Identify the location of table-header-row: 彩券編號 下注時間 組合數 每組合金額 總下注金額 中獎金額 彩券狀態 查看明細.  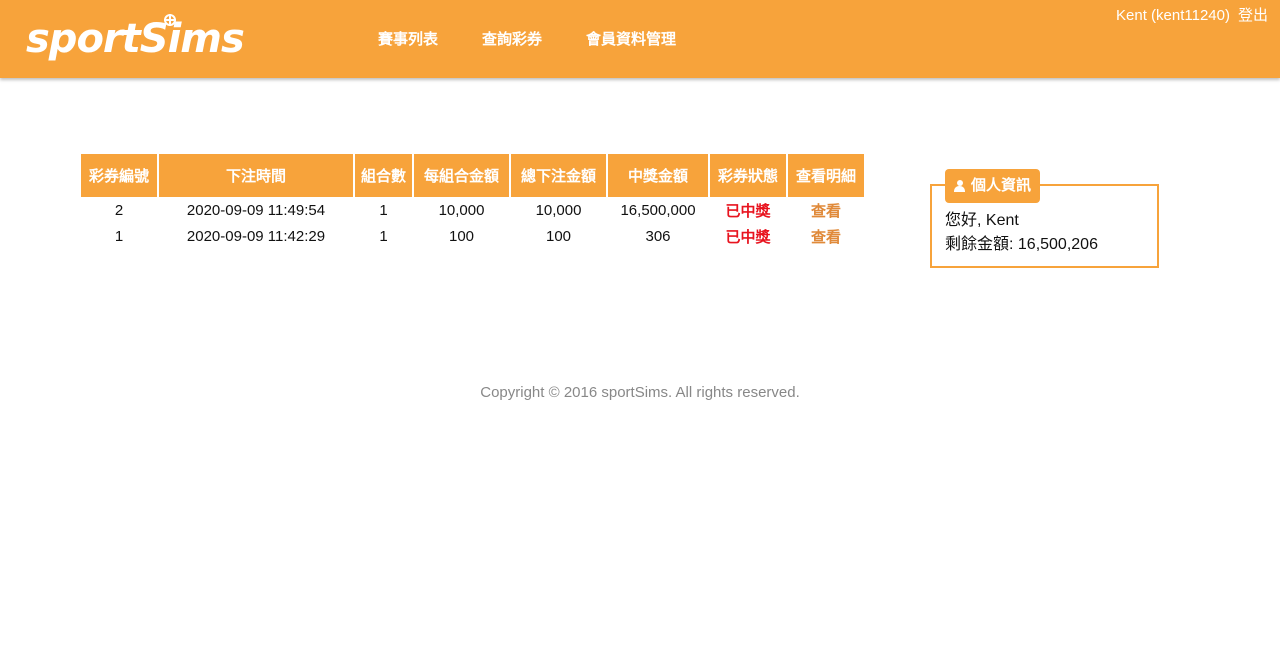
(473, 175).